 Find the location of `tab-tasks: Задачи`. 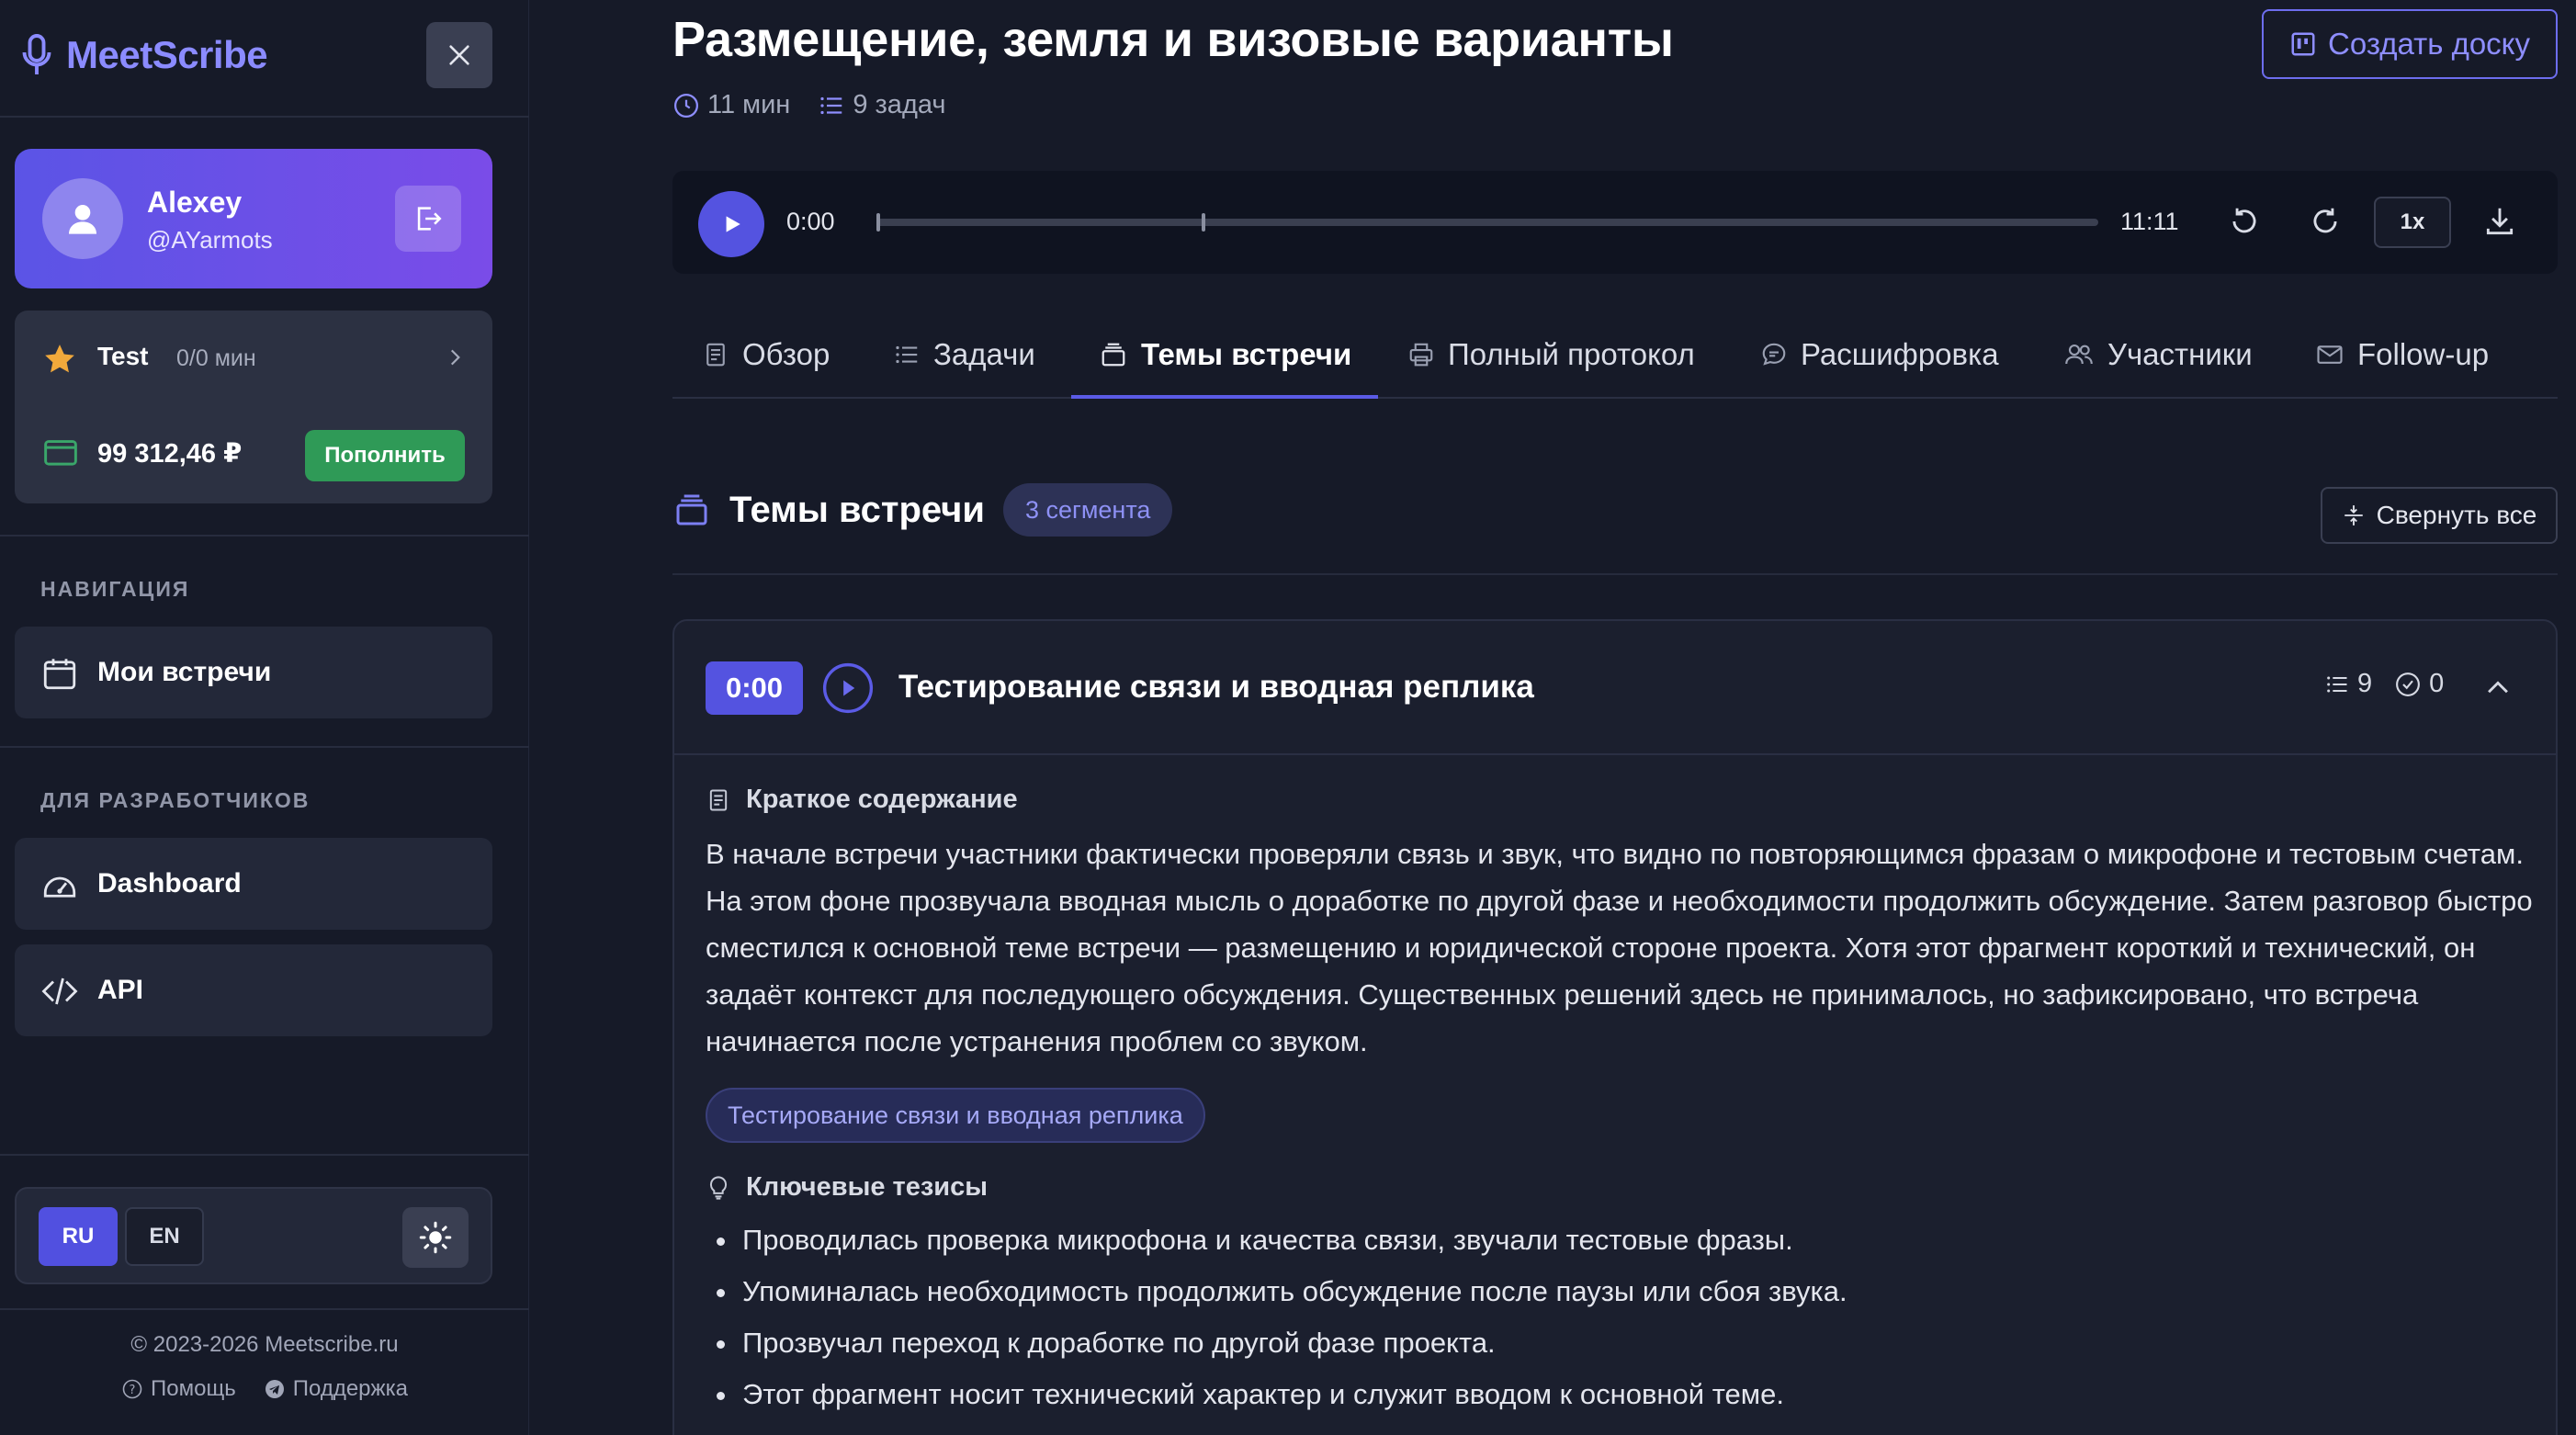

tab-tasks: Задачи is located at coordinates (964, 355).